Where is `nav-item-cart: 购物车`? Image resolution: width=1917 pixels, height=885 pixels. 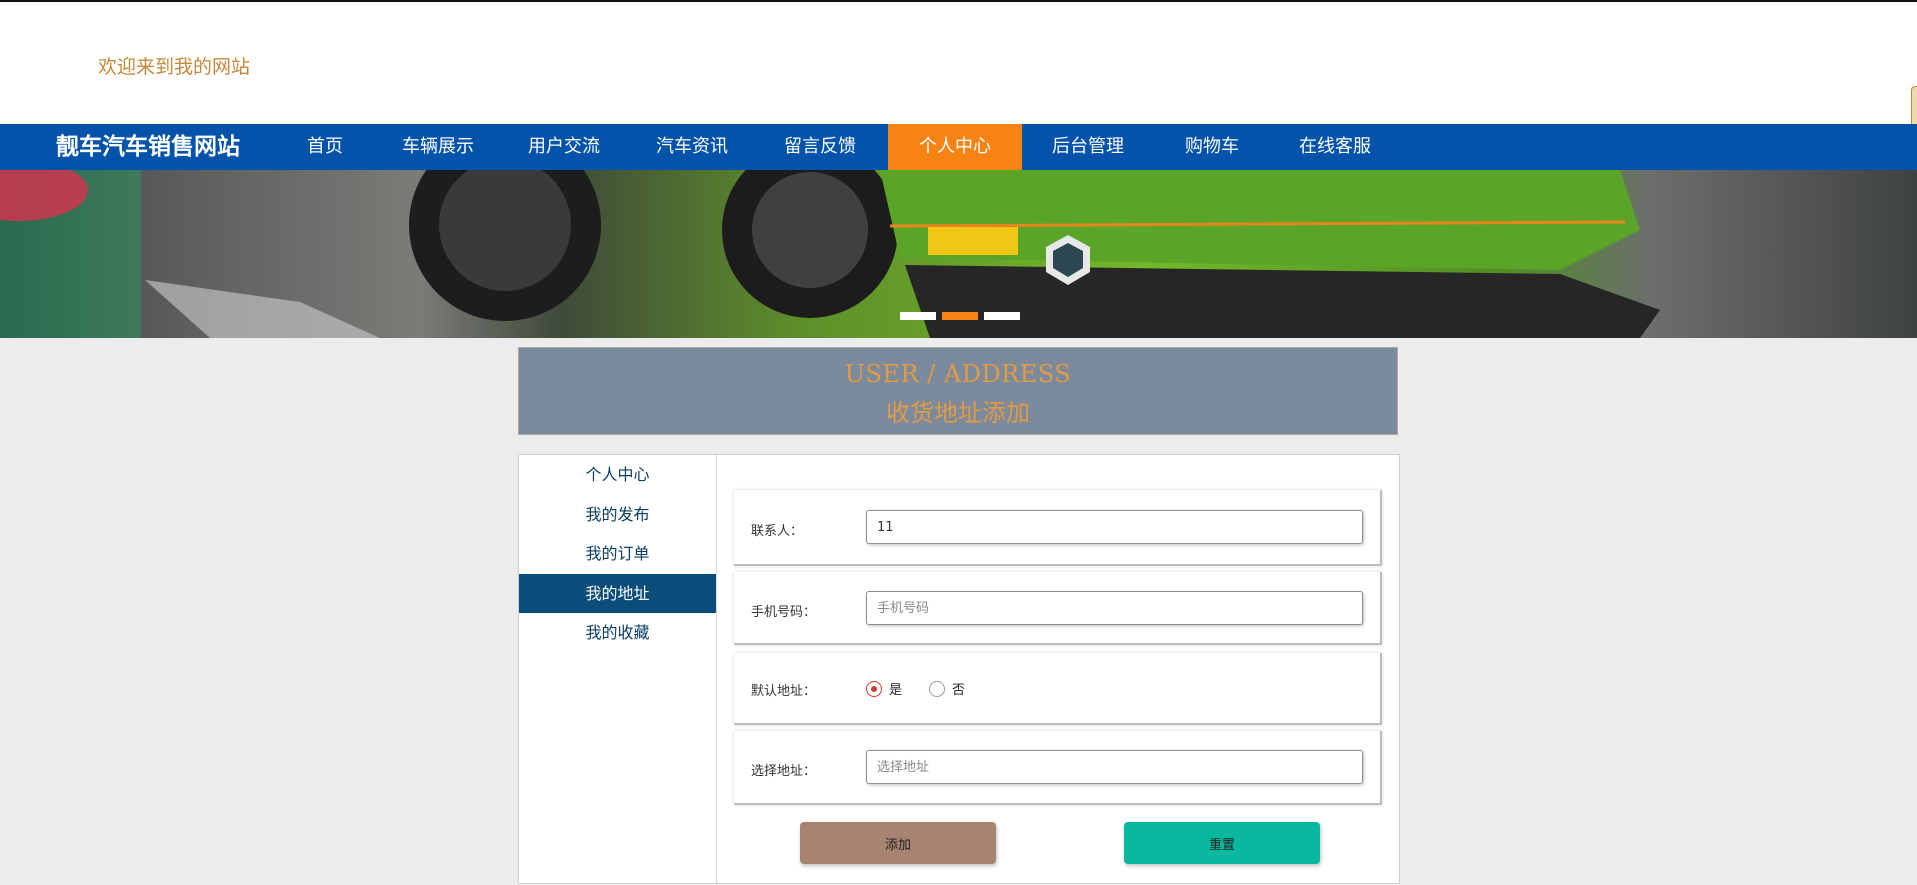 nav-item-cart: 购物车 is located at coordinates (1212, 147).